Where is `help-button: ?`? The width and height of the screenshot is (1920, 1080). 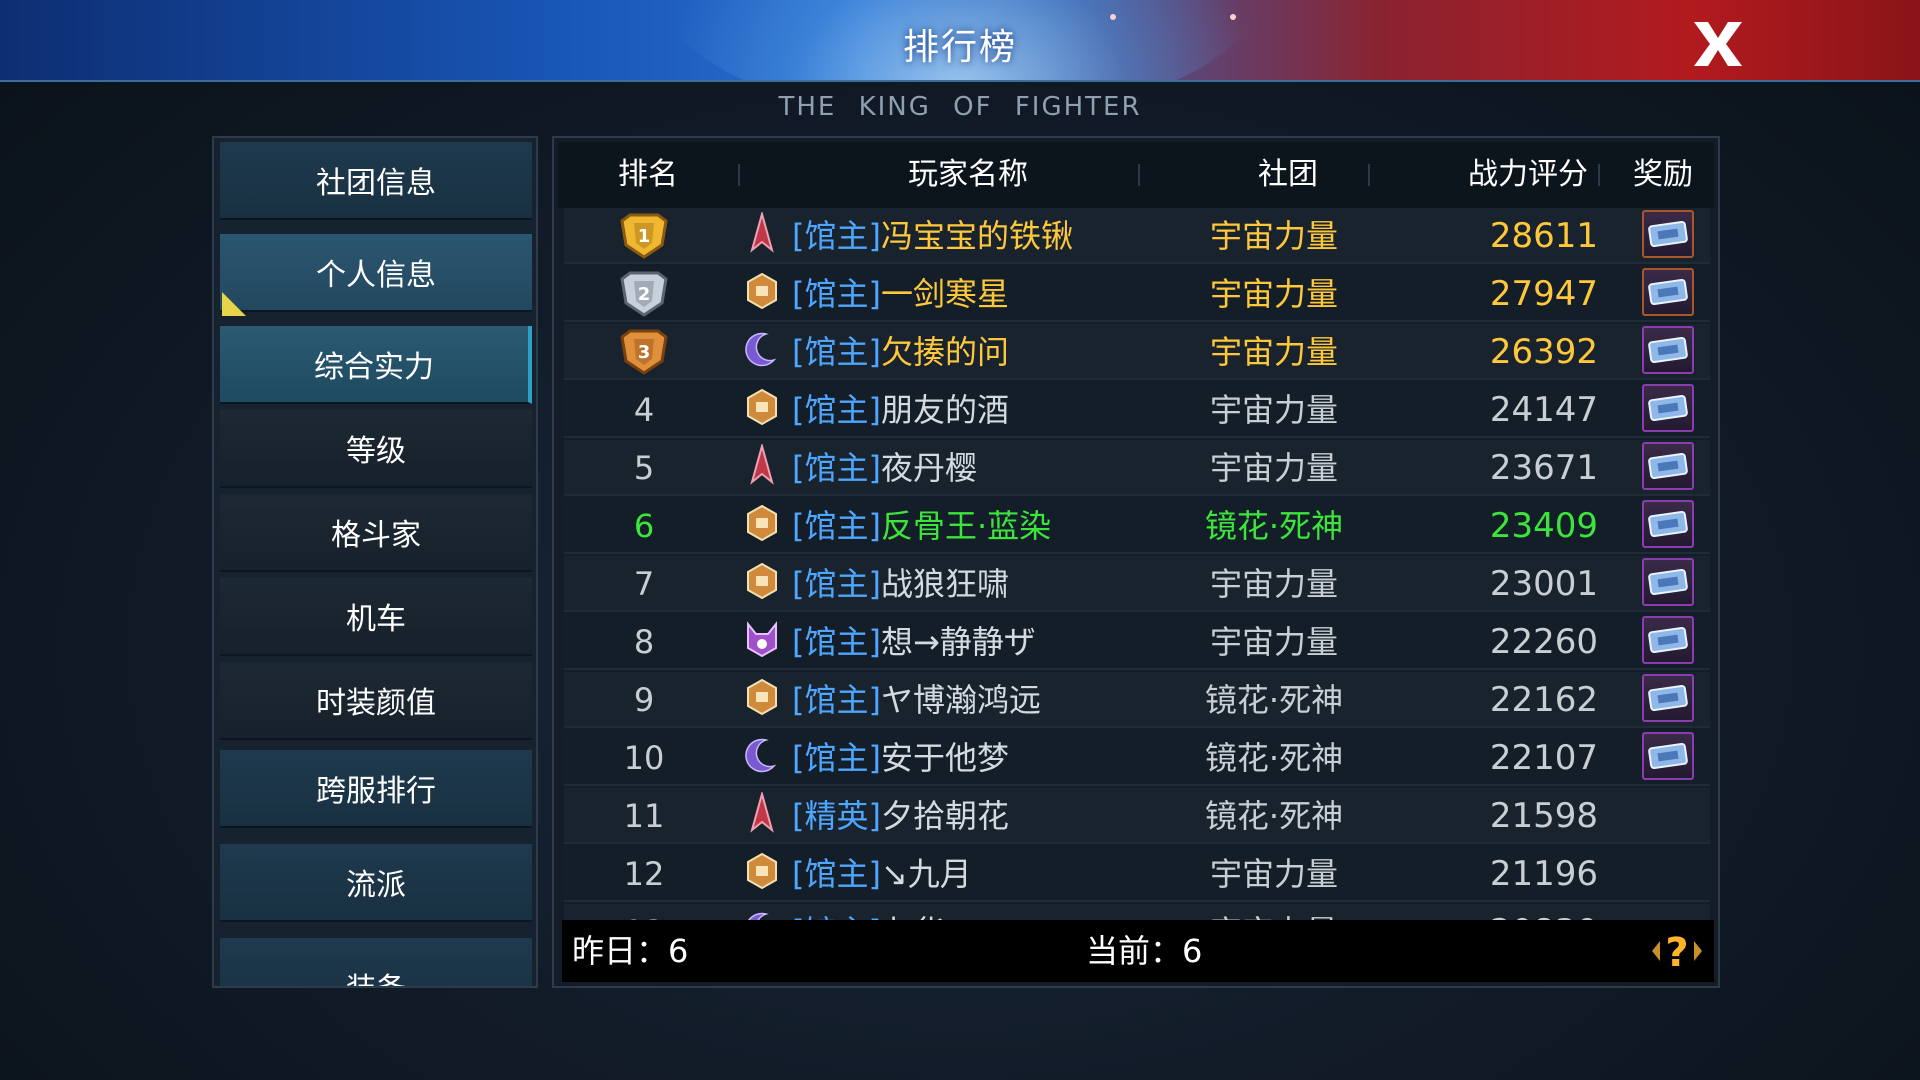 help-button: ? is located at coordinates (1677, 951).